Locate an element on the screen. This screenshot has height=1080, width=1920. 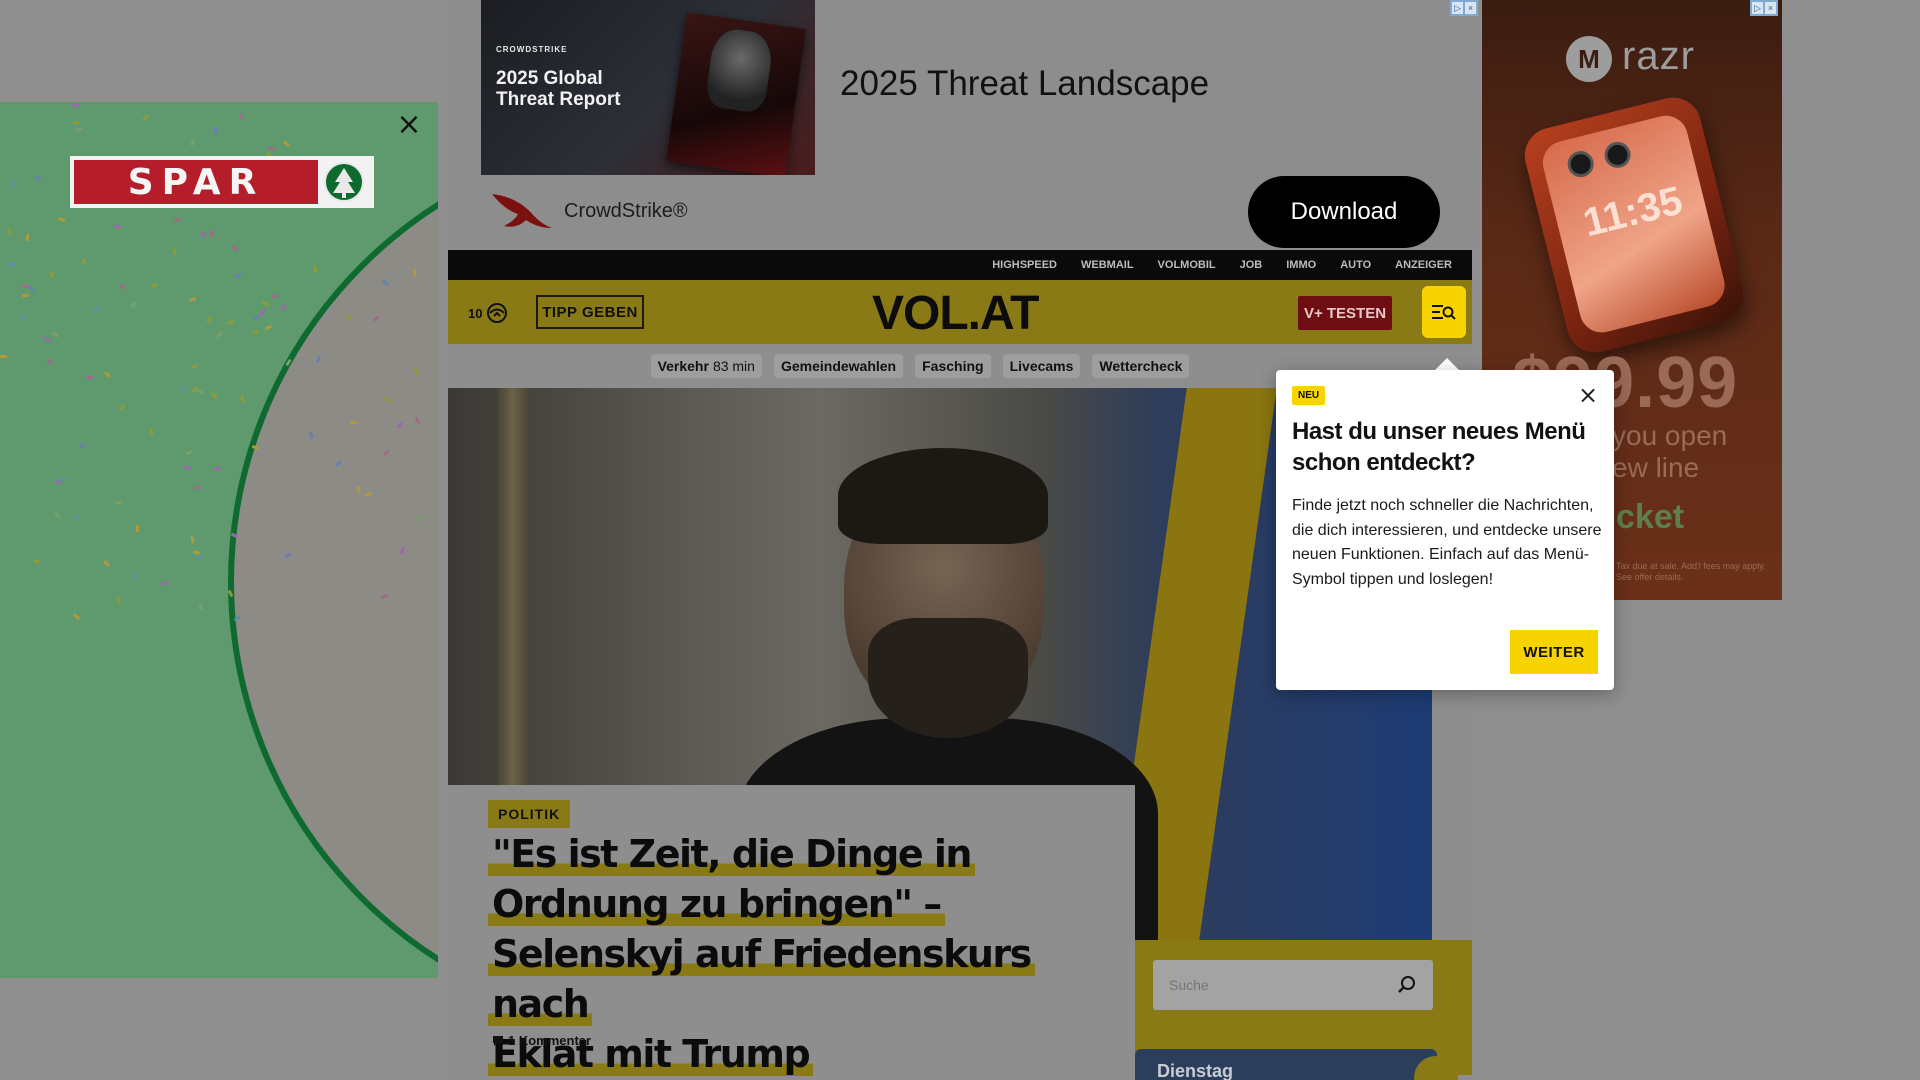
weather-day-card: Dienstag is located at coordinates (1286, 1064).